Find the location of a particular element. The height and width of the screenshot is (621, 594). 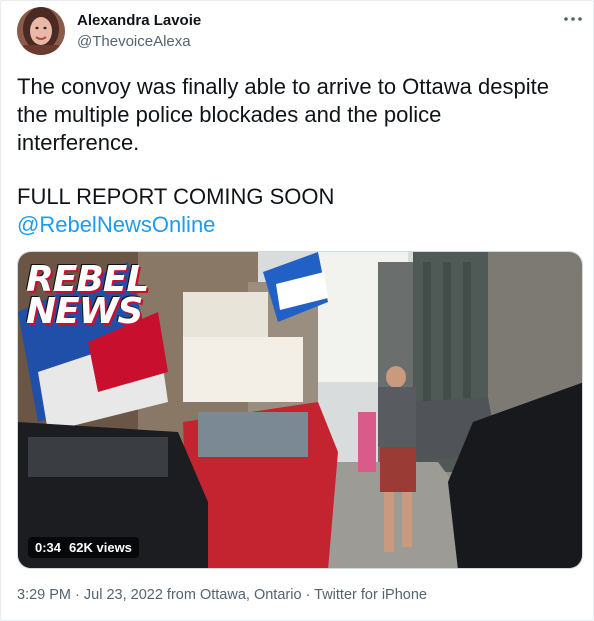

video-meta-badge: 0:34 62K views is located at coordinates (83, 547).